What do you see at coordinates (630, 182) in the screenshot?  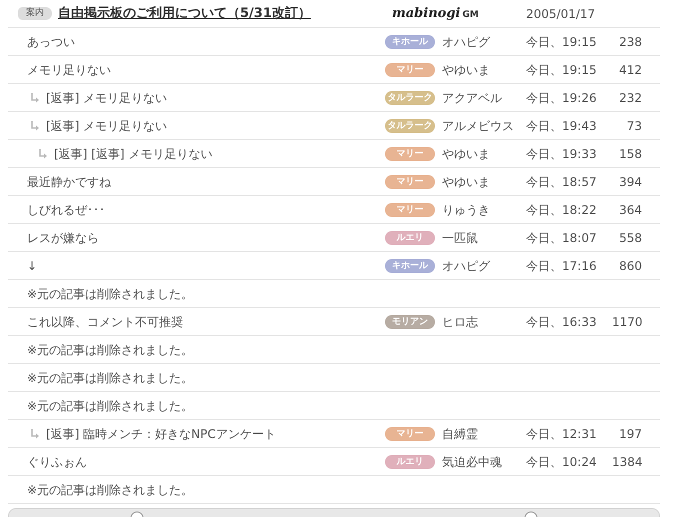 I see `view-count: 394` at bounding box center [630, 182].